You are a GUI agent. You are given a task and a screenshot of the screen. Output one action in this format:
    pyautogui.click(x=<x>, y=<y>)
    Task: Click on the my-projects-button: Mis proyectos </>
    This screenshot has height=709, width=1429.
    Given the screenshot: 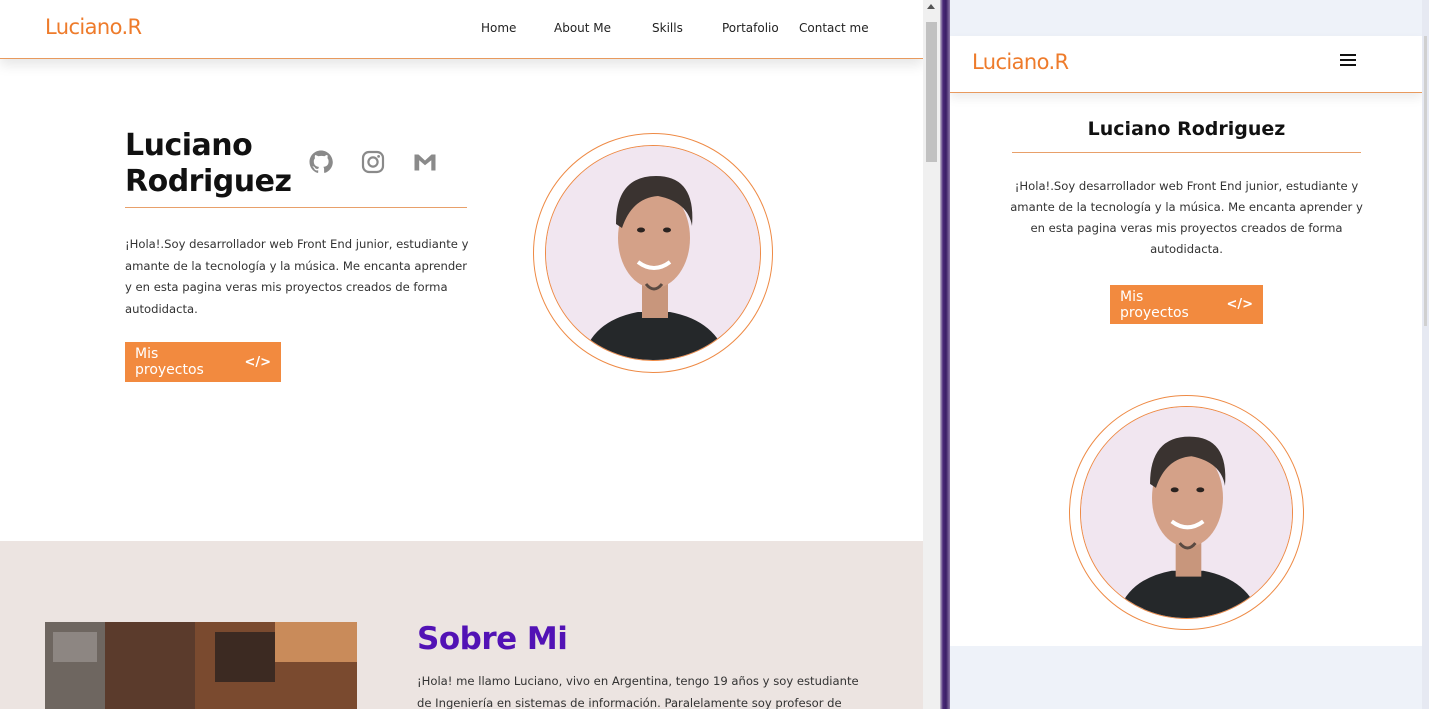 What is the action you would take?
    pyautogui.click(x=203, y=362)
    